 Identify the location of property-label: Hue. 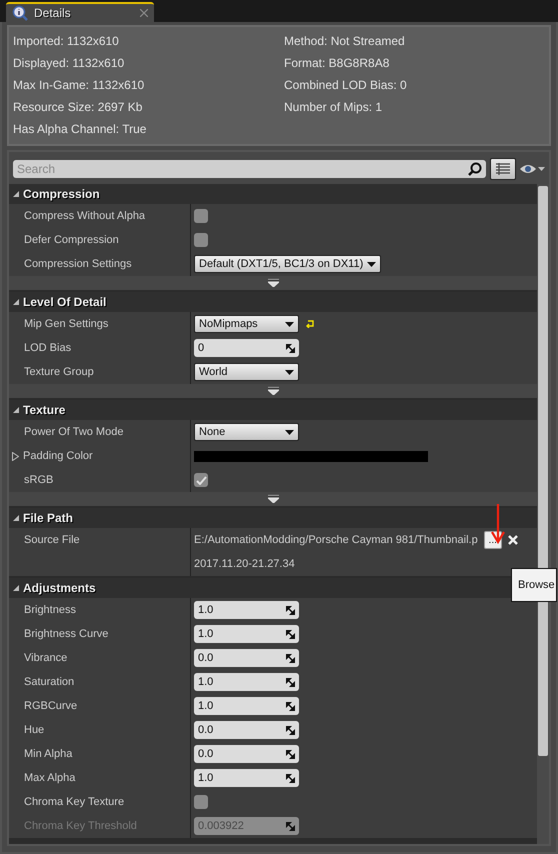
(34, 730).